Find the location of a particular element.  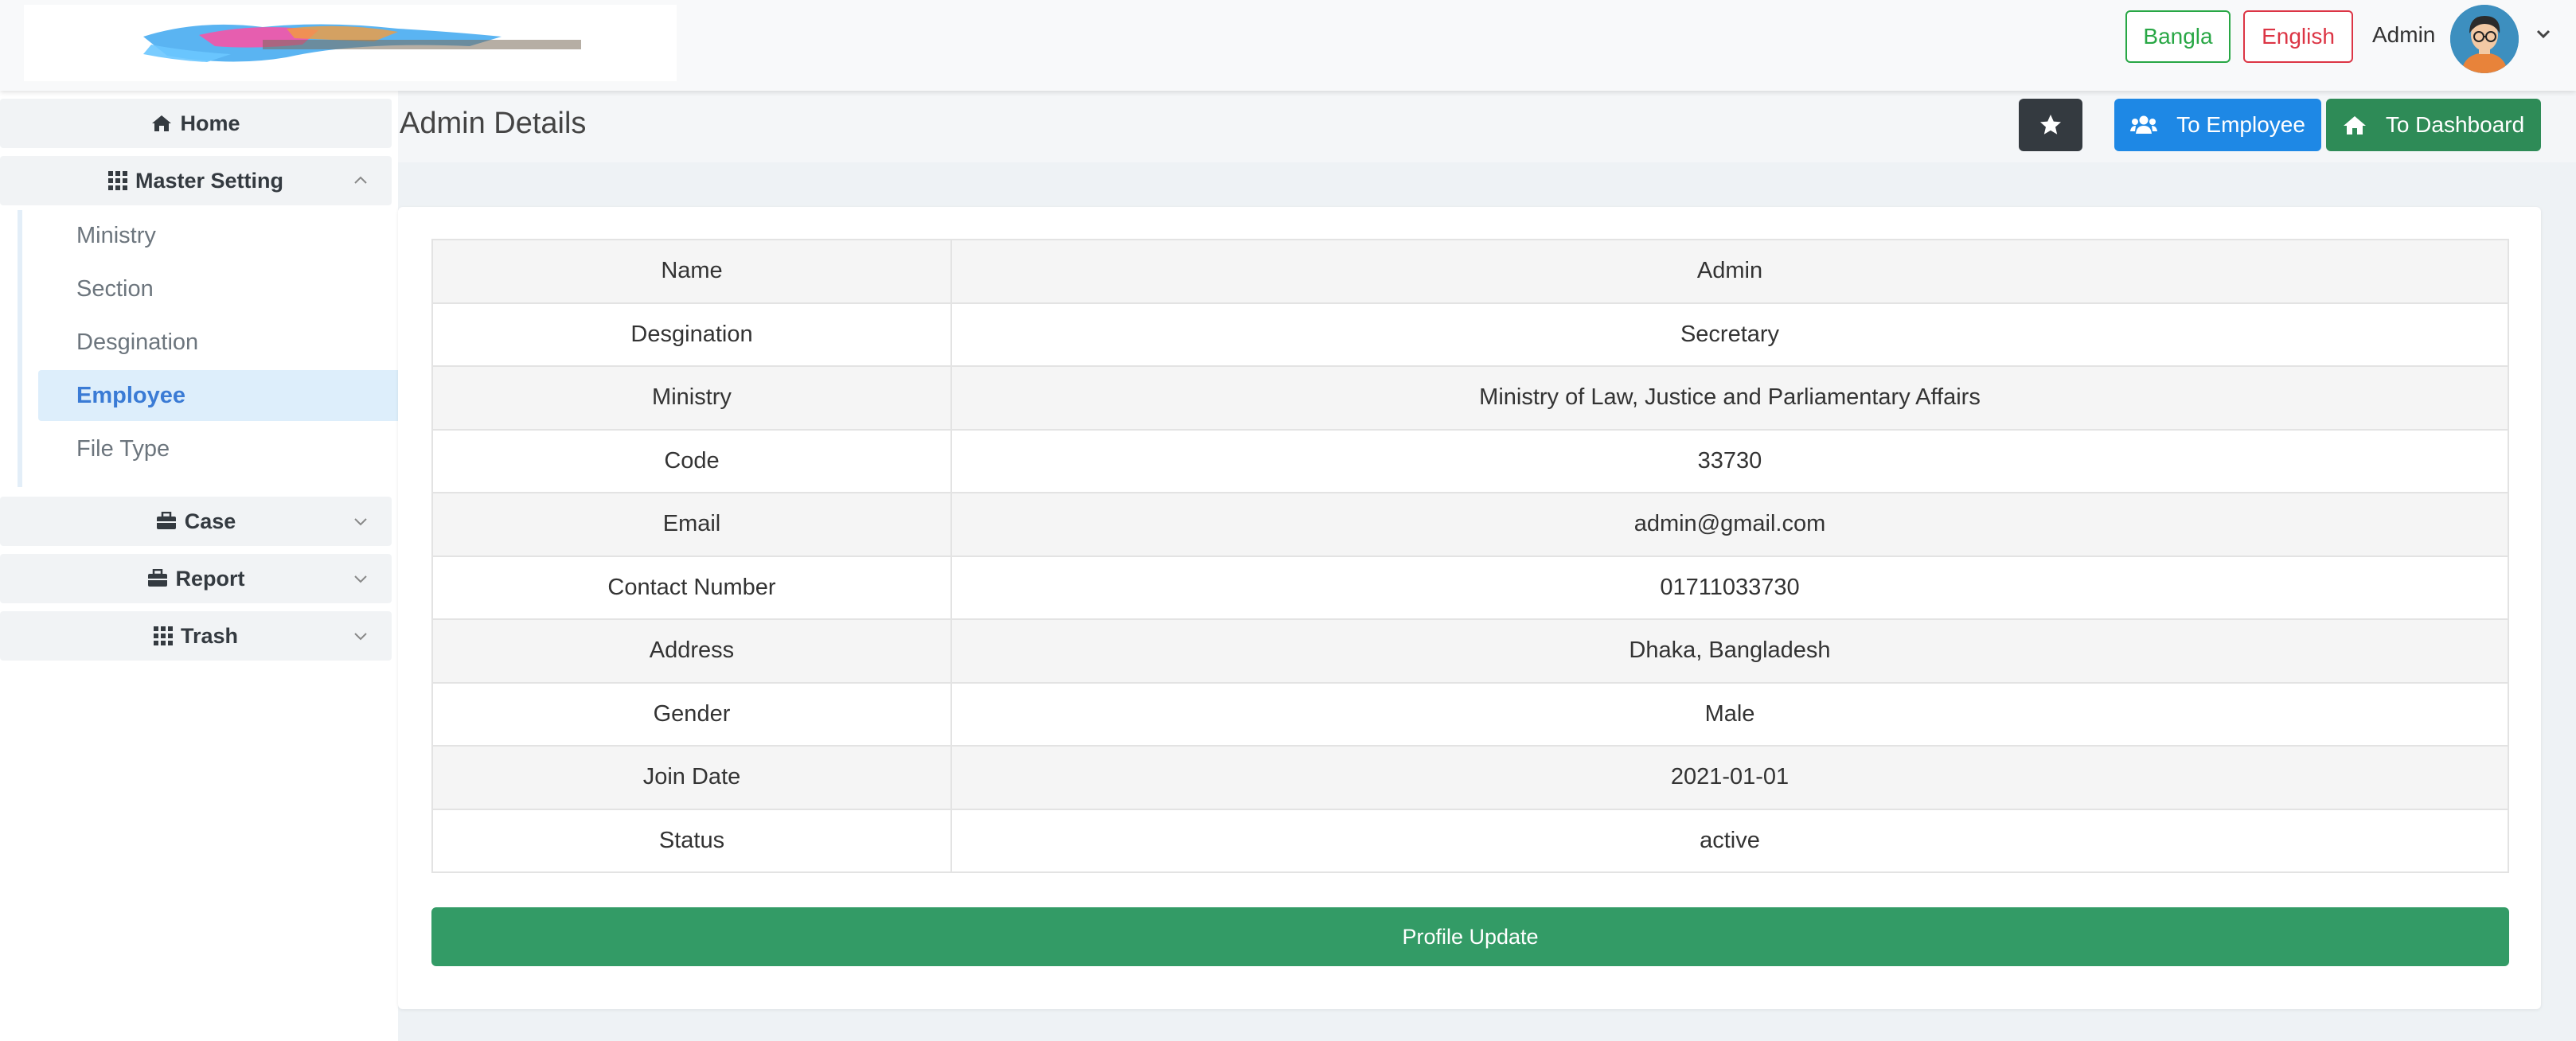

detail-value: 01711033730 is located at coordinates (1729, 587).